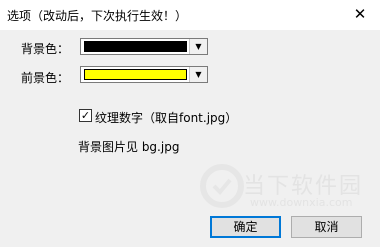 This screenshot has width=380, height=247. I want to click on foreground-color-label: 前景色：, so click(45, 78).